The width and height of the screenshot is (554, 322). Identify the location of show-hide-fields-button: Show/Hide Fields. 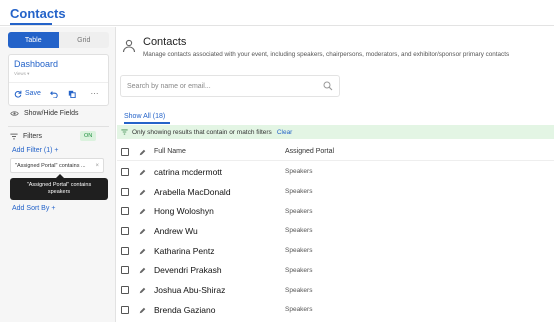
(44, 113).